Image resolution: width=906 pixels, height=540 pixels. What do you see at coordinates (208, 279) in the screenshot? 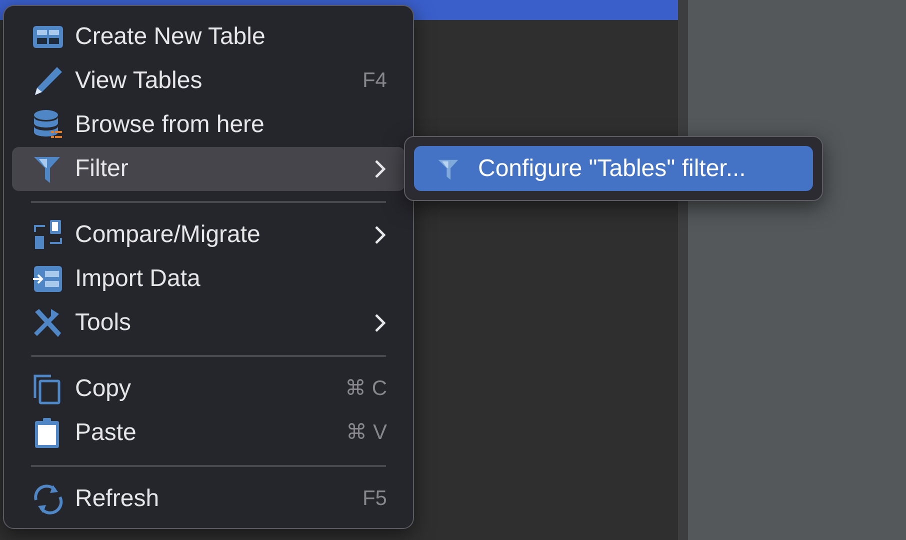
I see `menu-item: Import Data` at bounding box center [208, 279].